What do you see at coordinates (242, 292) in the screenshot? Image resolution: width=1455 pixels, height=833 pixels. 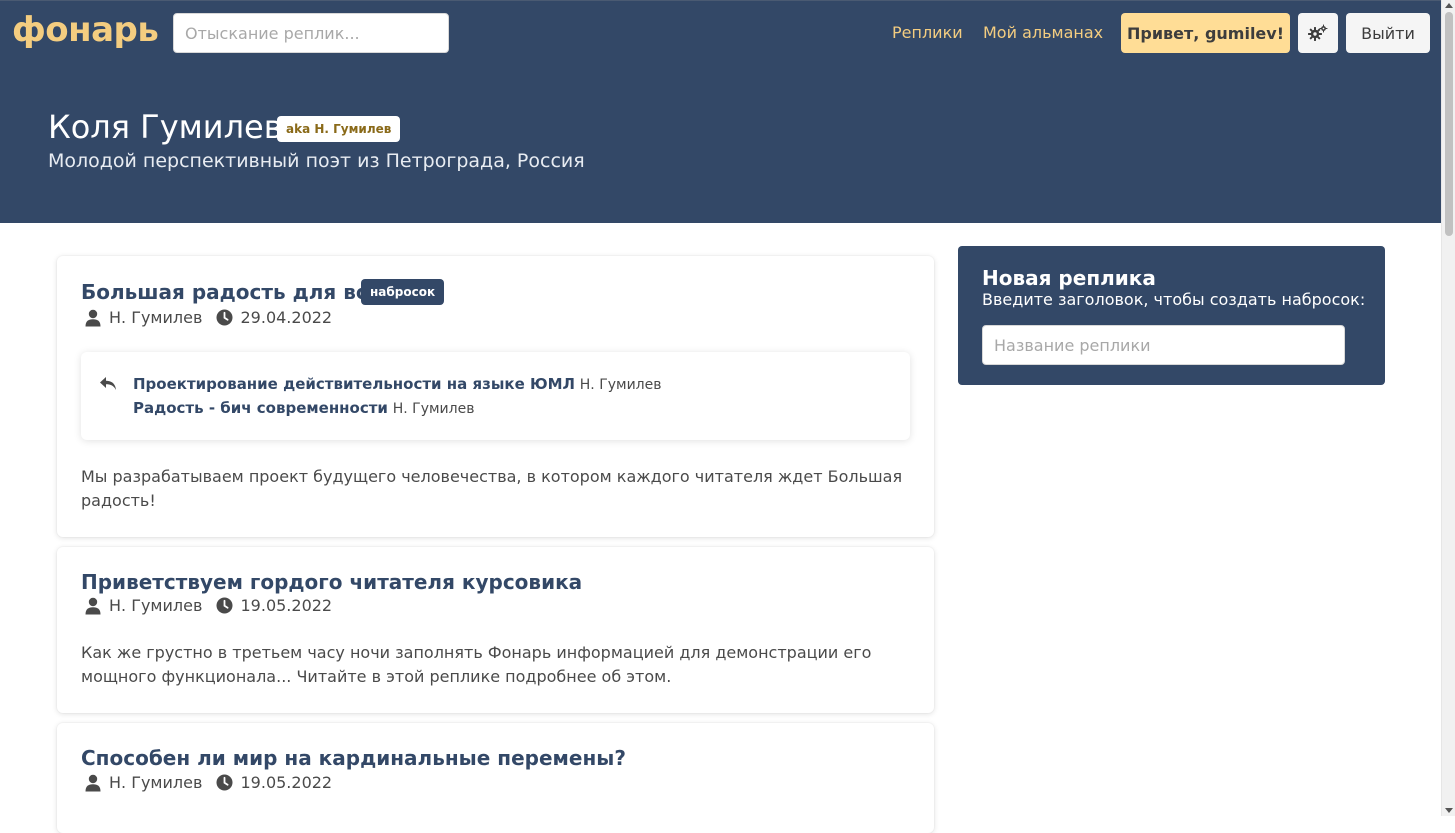 I see `post-title: Большая радость для всех!` at bounding box center [242, 292].